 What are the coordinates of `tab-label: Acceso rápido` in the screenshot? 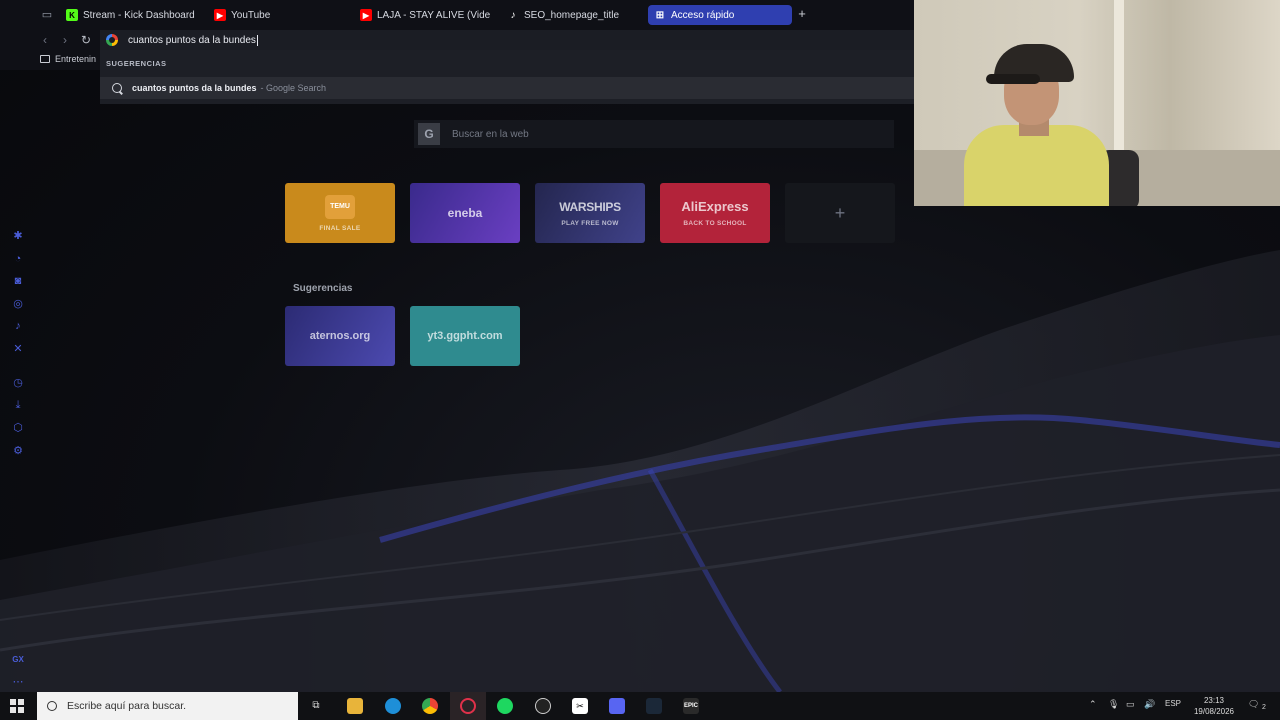 It's located at (703, 15).